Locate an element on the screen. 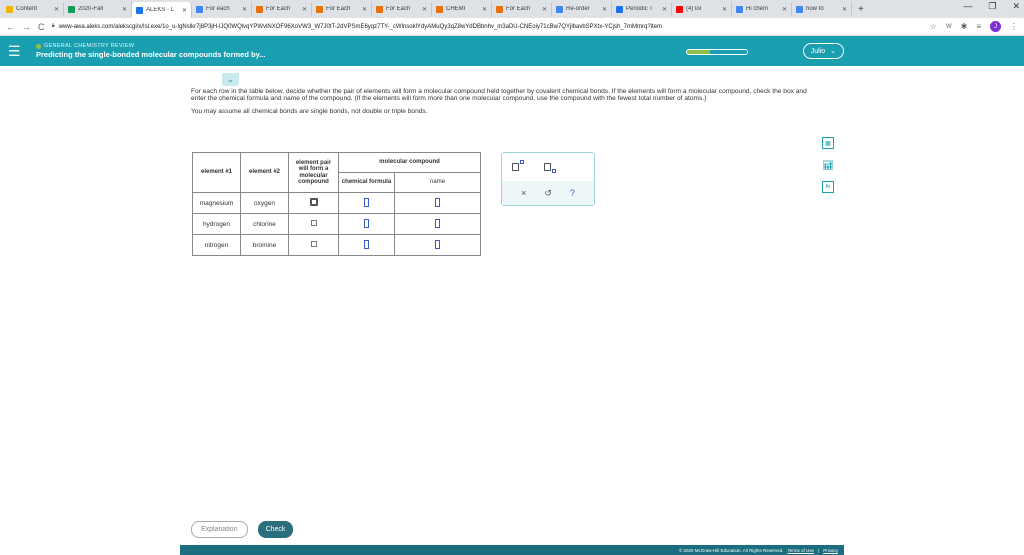 The image size is (1024, 555). check-button: Check is located at coordinates (275, 529).